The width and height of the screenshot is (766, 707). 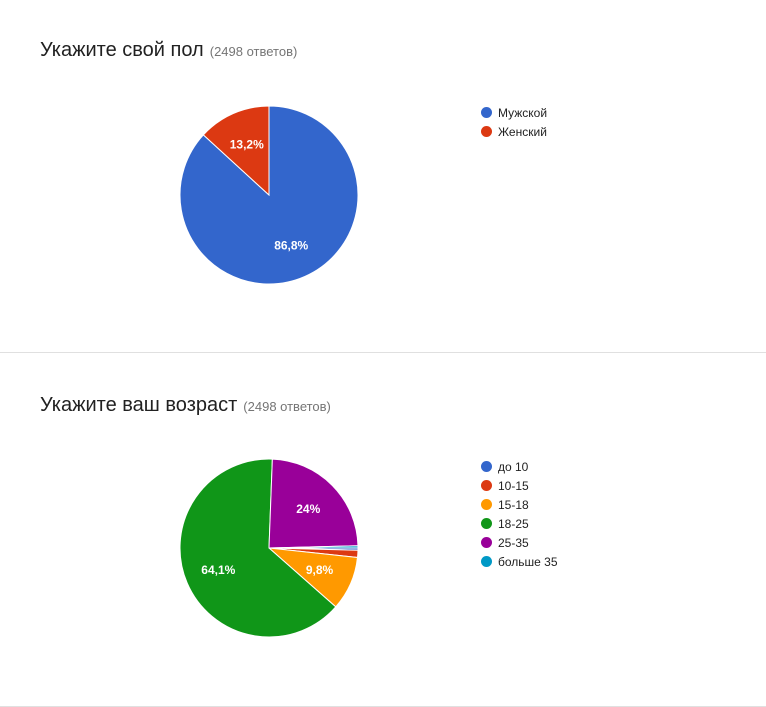 What do you see at coordinates (513, 542) in the screenshot?
I see `age-legend-label-4: 25-35` at bounding box center [513, 542].